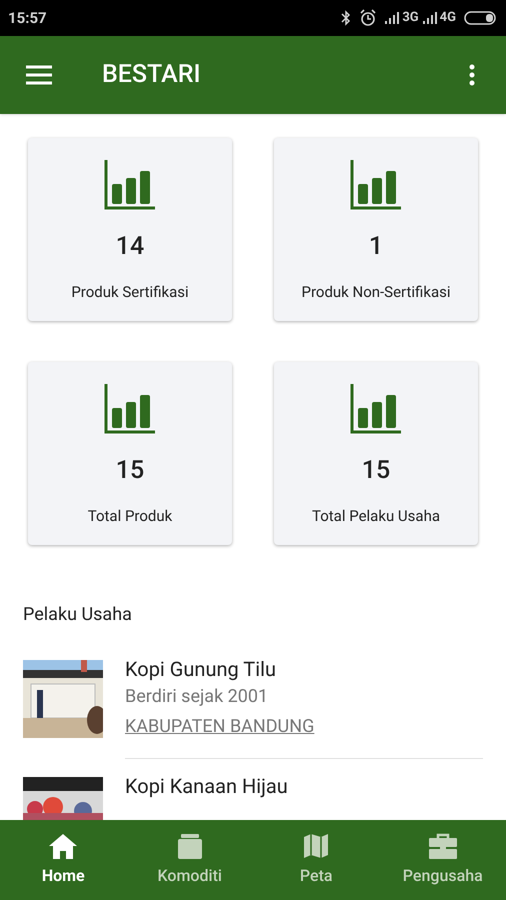 Image resolution: width=506 pixels, height=900 pixels. Describe the element at coordinates (316, 860) in the screenshot. I see `nav-tab: Peta` at that location.